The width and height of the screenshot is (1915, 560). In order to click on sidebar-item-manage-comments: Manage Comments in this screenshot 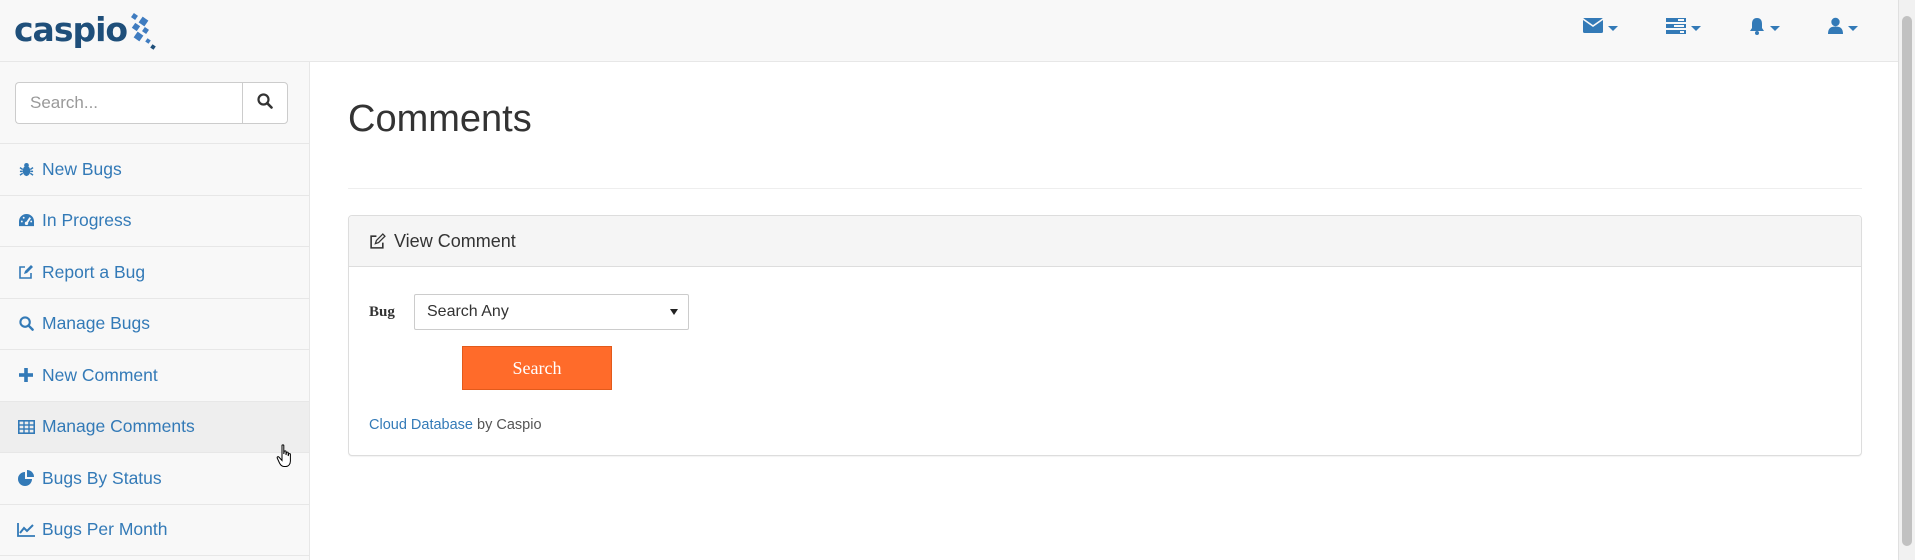, I will do `click(154, 427)`.